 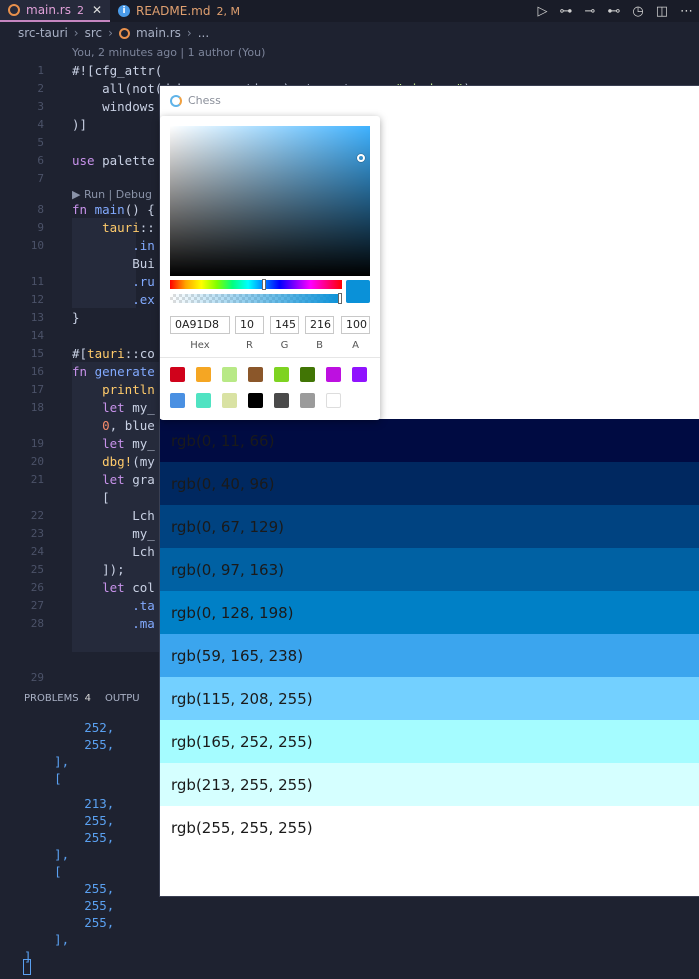 What do you see at coordinates (542, 11) in the screenshot?
I see `run-icon: ▷` at bounding box center [542, 11].